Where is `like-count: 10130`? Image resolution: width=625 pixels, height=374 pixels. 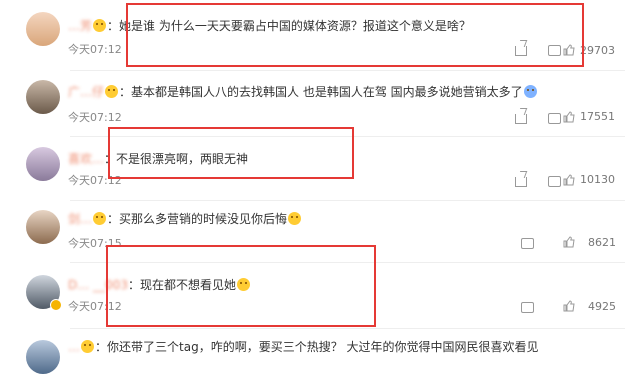 like-count: 10130 is located at coordinates (597, 179).